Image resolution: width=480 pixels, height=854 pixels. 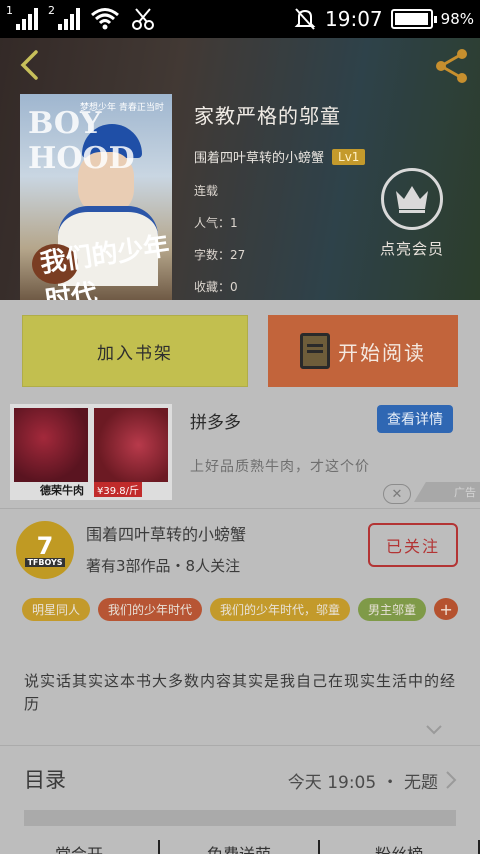 What do you see at coordinates (56, 609) in the screenshot?
I see `tag-item: 明星同人` at bounding box center [56, 609].